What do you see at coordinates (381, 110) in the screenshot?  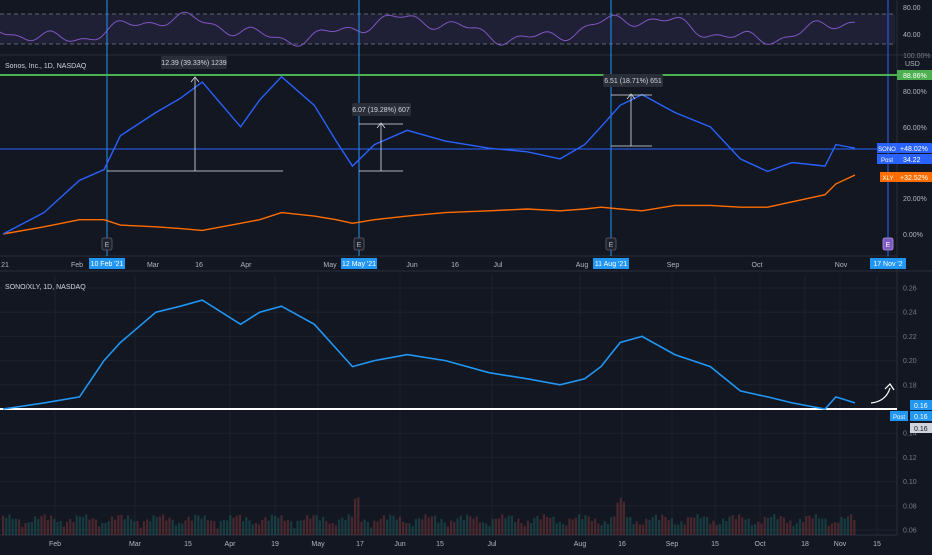 I see `measure-2-label: 6.07 (19.28%) 607` at bounding box center [381, 110].